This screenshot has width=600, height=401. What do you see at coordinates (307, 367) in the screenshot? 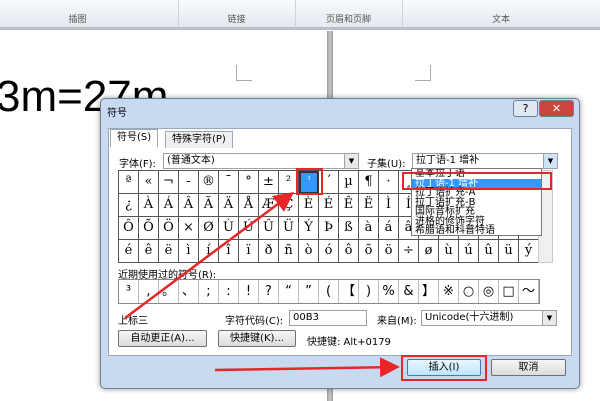
I see `arrow-to-insert` at bounding box center [307, 367].